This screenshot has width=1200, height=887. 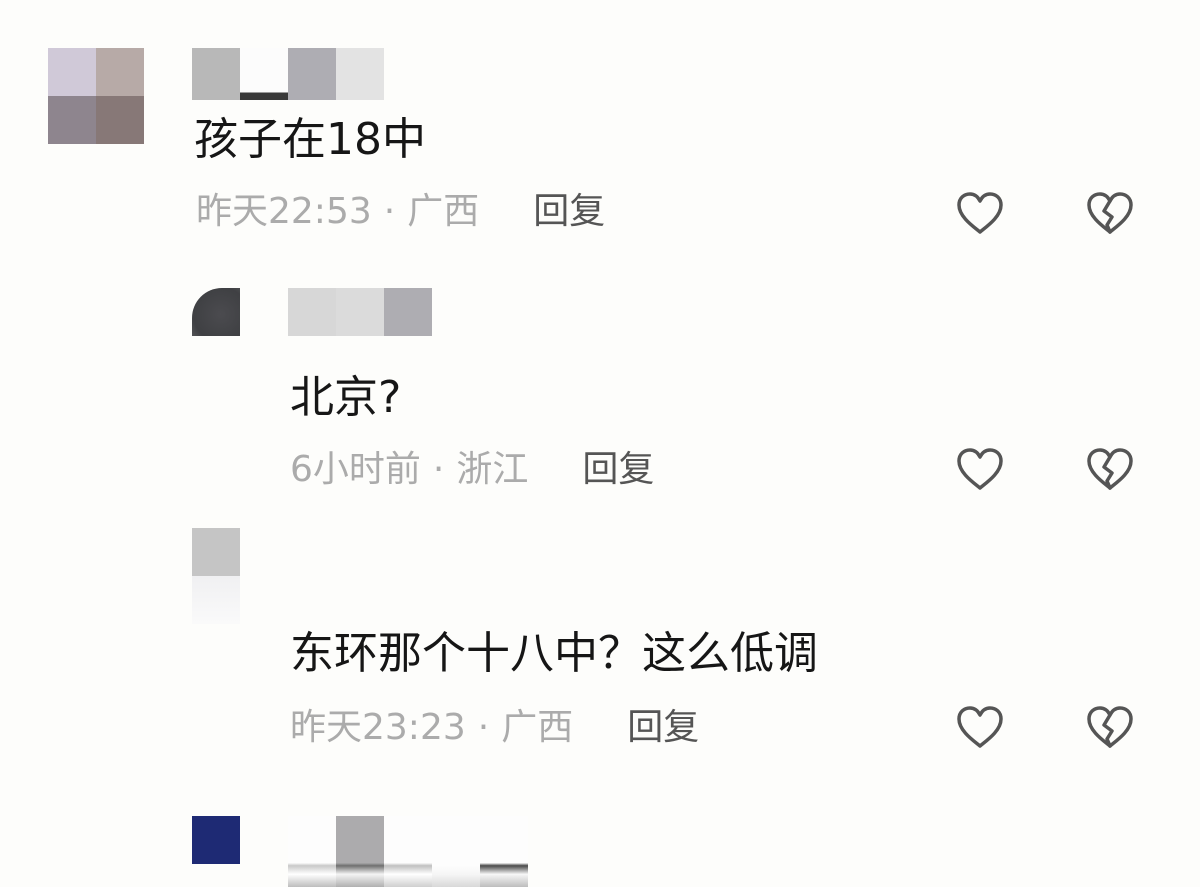 What do you see at coordinates (400, 212) in the screenshot?
I see `comment-meta: 昨天22:53 · 广西 回复` at bounding box center [400, 212].